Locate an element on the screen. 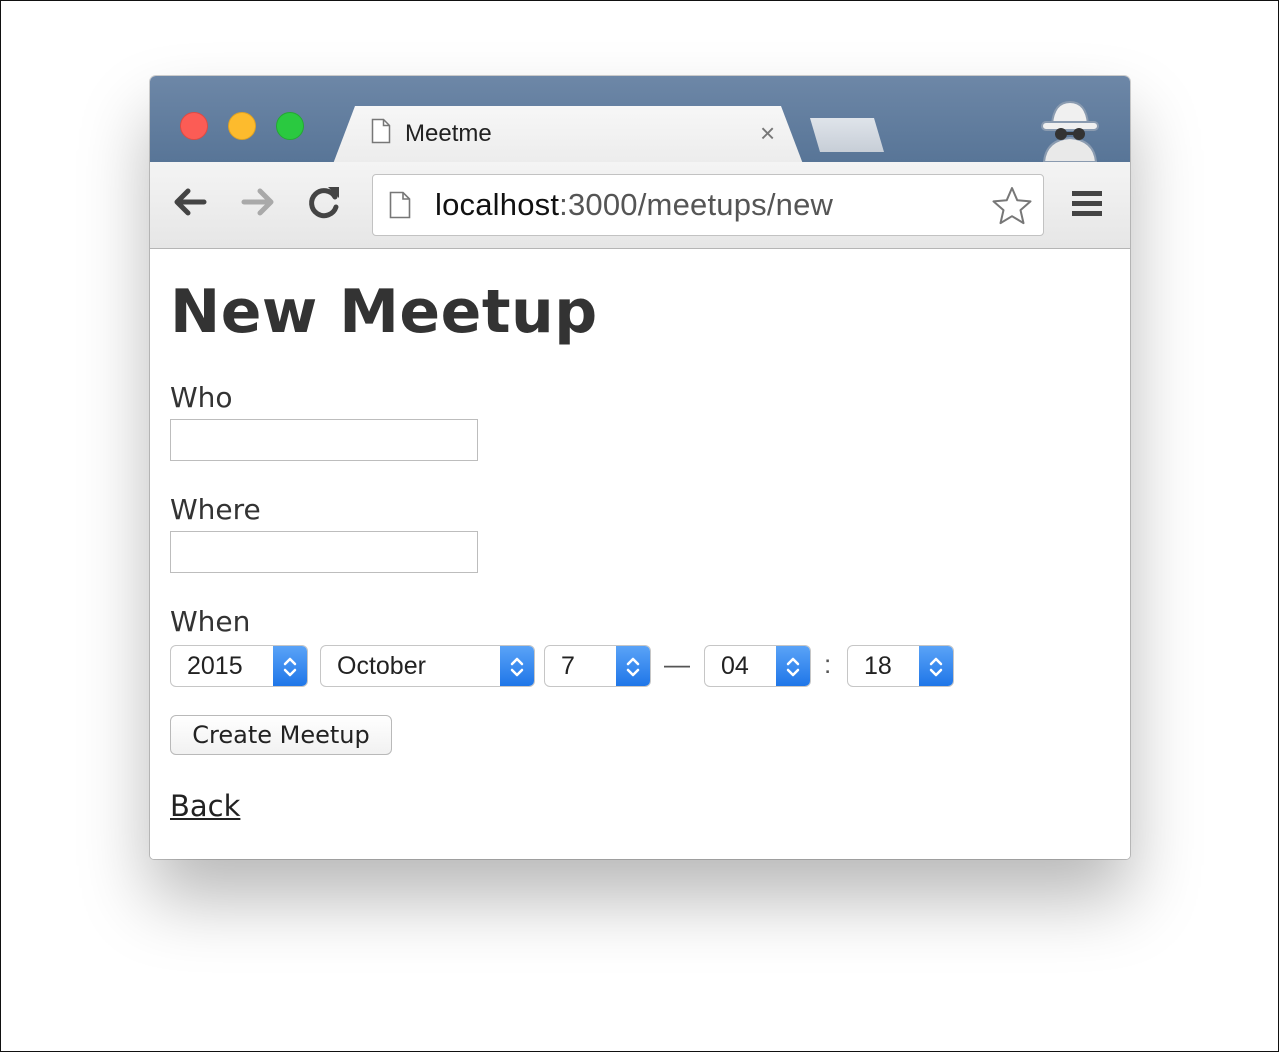  where-label: Where is located at coordinates (215, 509).